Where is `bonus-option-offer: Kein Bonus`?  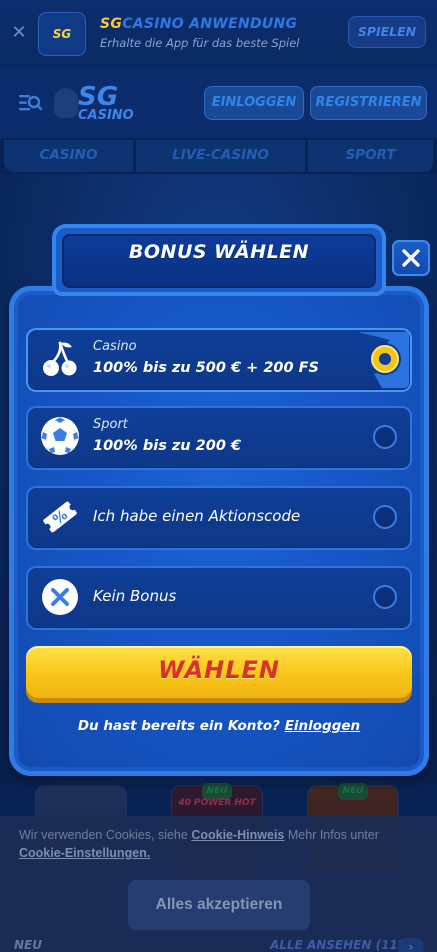 bonus-option-offer: Kein Bonus is located at coordinates (135, 596).